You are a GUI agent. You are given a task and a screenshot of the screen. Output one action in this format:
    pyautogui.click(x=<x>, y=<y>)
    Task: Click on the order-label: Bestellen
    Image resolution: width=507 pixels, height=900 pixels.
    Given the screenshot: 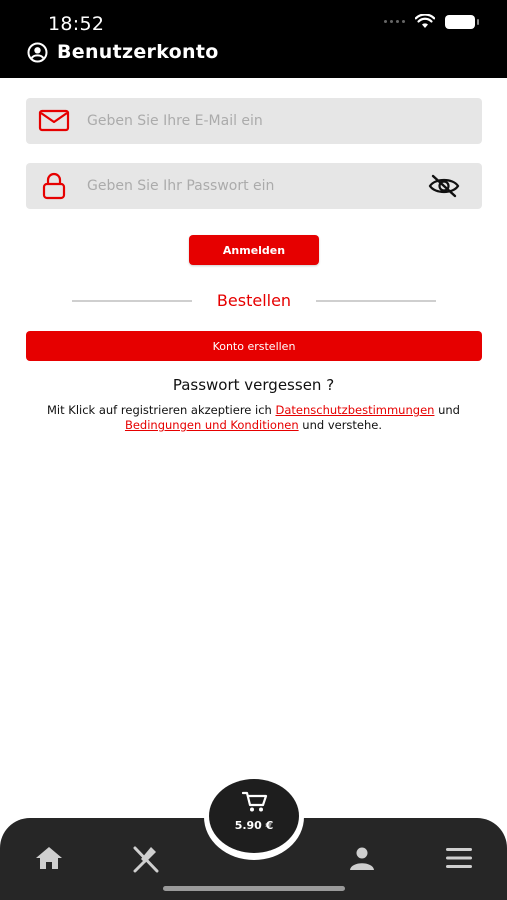 What is the action you would take?
    pyautogui.click(x=254, y=300)
    